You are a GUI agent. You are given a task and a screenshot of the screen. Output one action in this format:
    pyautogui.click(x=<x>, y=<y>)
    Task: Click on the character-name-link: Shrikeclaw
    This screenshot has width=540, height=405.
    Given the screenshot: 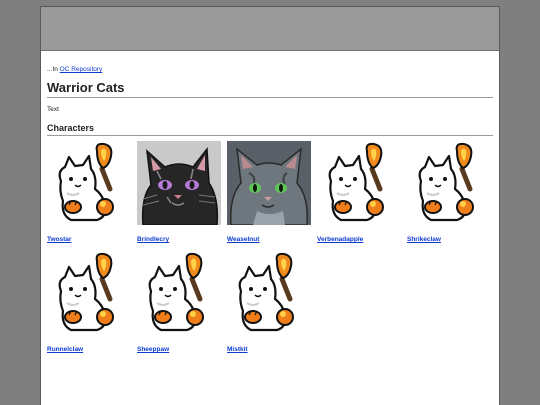 What is the action you would take?
    pyautogui.click(x=452, y=240)
    